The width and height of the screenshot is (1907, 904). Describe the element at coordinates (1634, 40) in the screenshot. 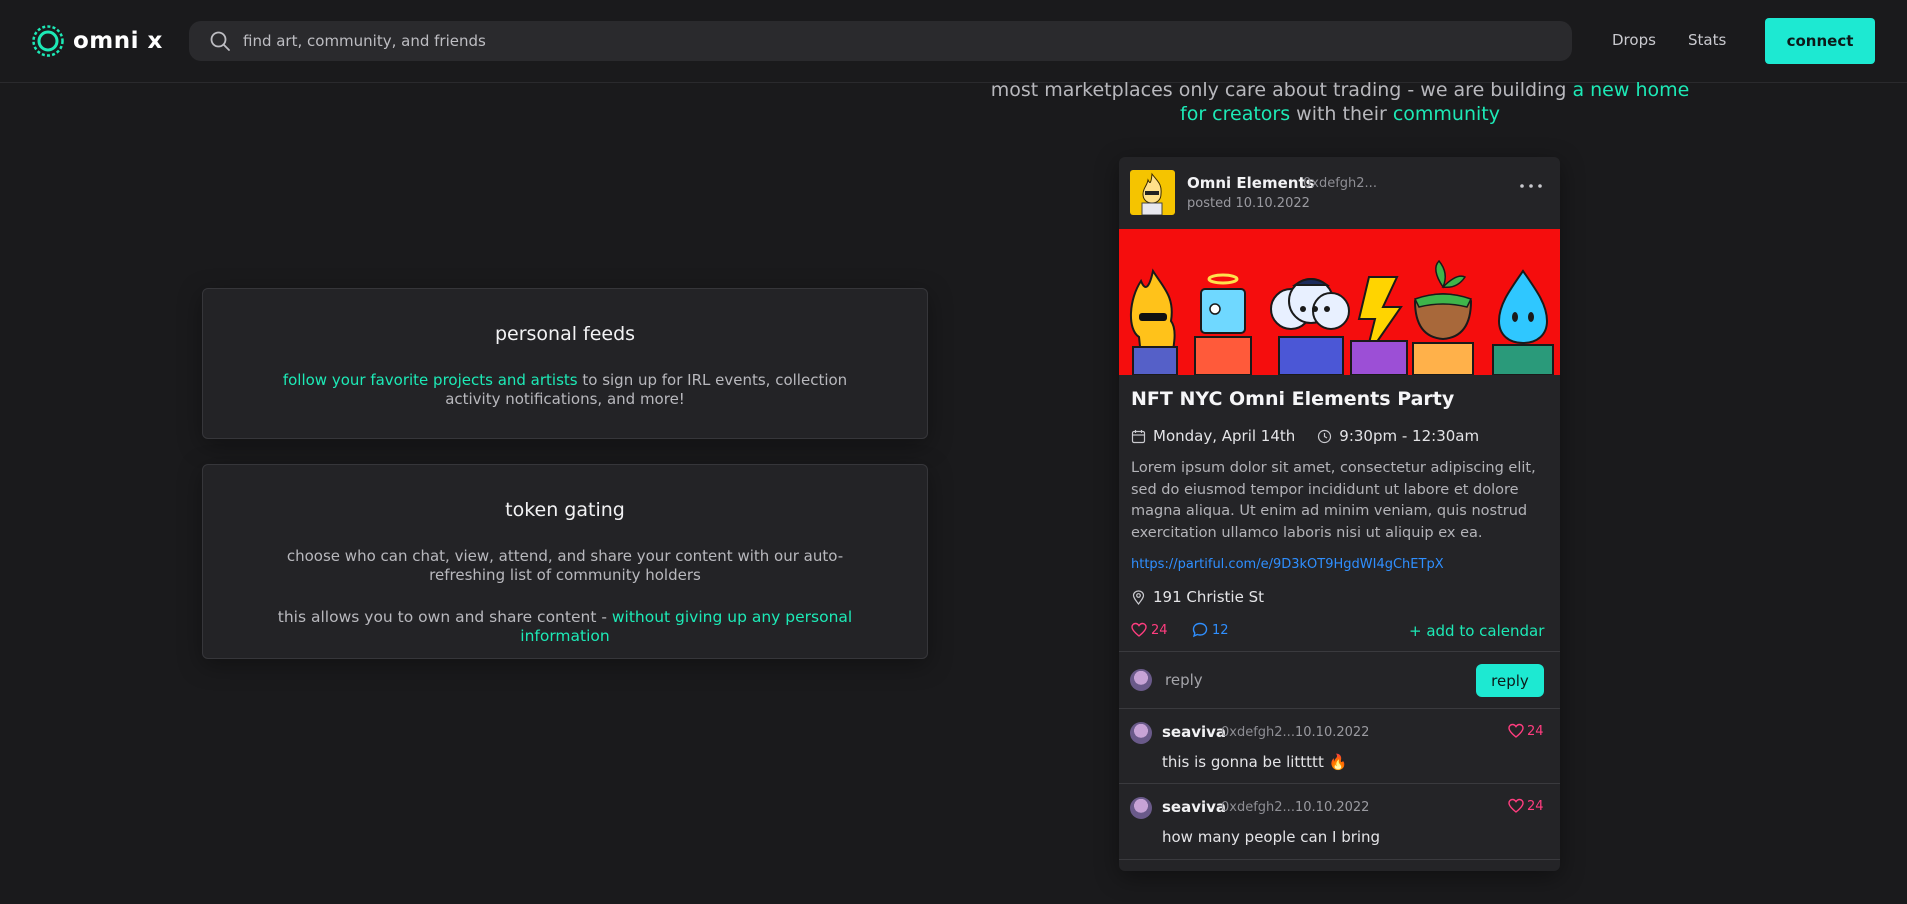

I see `nav-drops-link: Drops` at that location.